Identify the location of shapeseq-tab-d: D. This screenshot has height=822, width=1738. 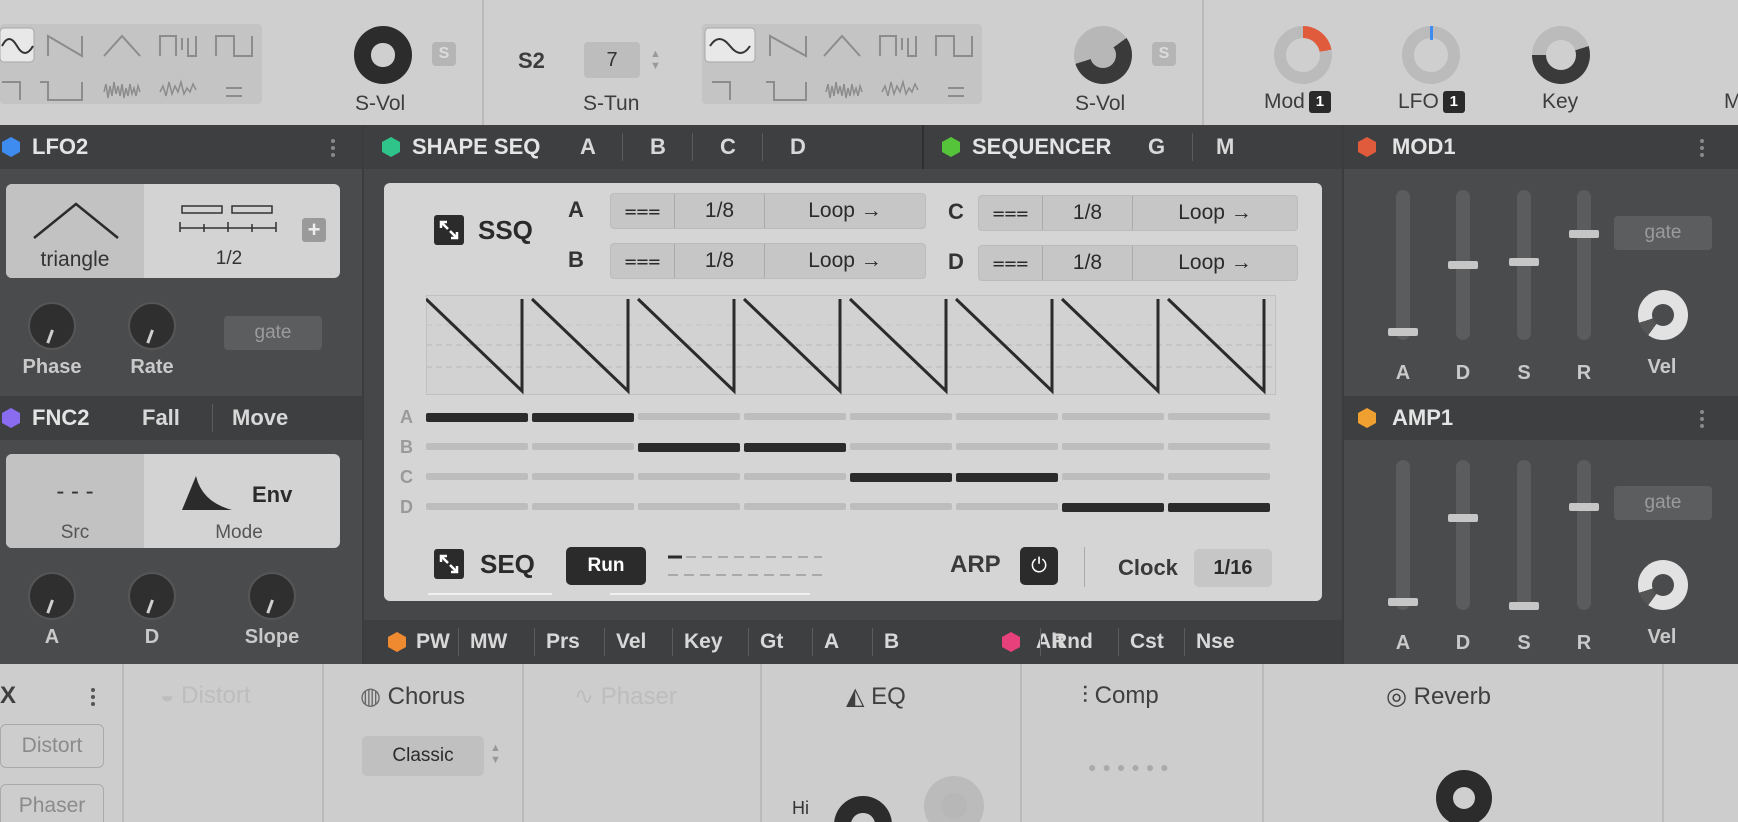
(798, 147).